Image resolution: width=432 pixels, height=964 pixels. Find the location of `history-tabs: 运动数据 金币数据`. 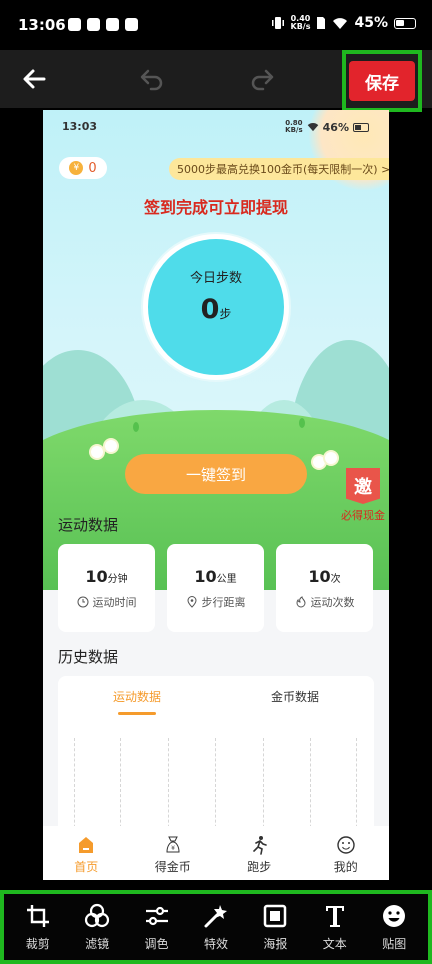

history-tabs: 运动数据 金币数据 is located at coordinates (216, 696).